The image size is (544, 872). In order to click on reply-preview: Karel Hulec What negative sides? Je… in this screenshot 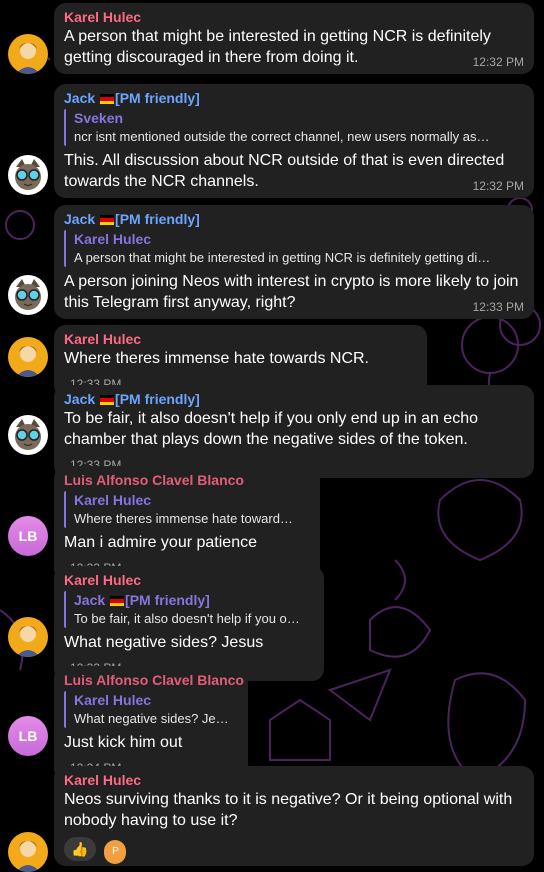, I will do `click(151, 709)`.